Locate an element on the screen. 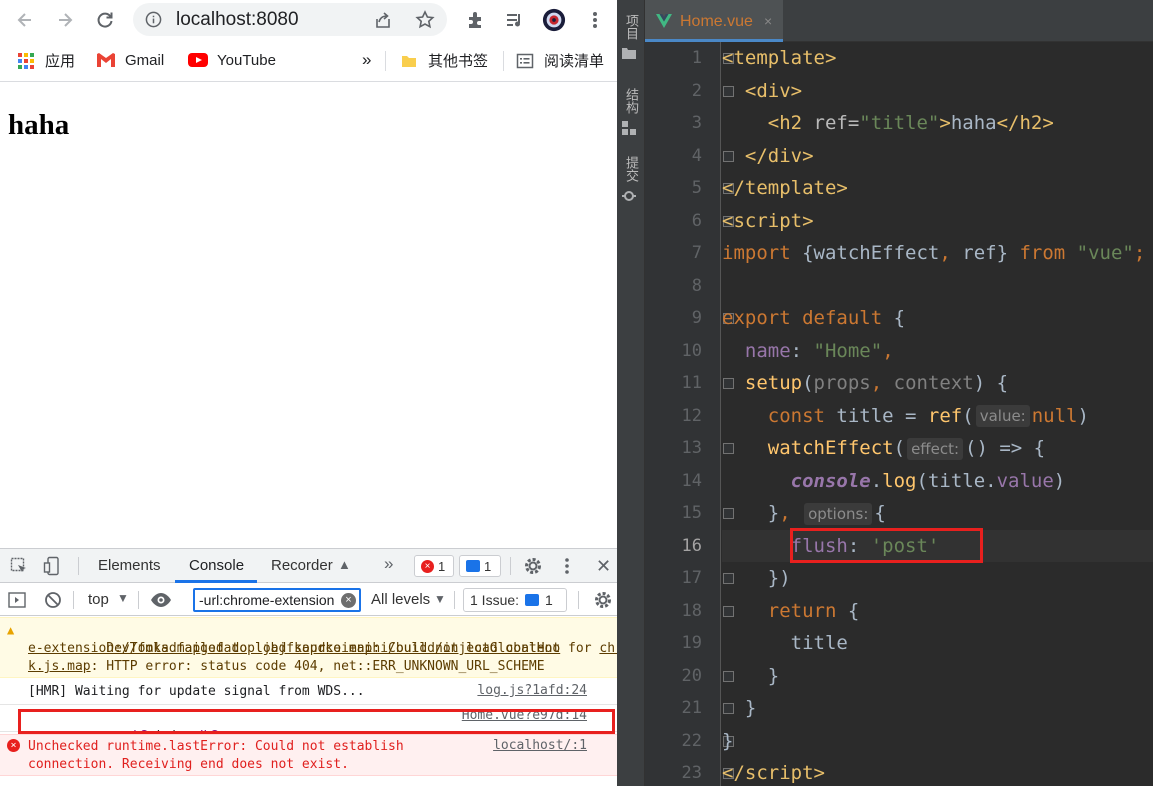 Image resolution: width=1153 pixels, height=786 pixels. code-line: }) is located at coordinates (756, 578).